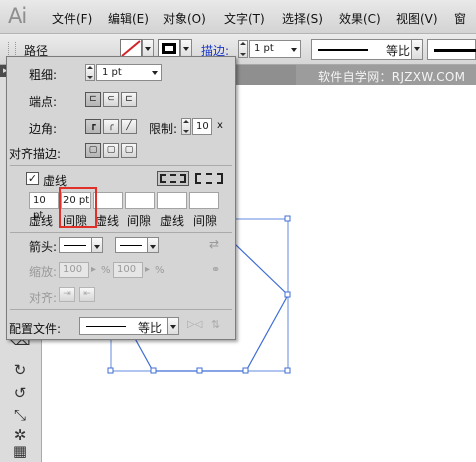 This screenshot has height=462, width=476. Describe the element at coordinates (455, 50) in the screenshot. I see `brush-line-preview` at that location.